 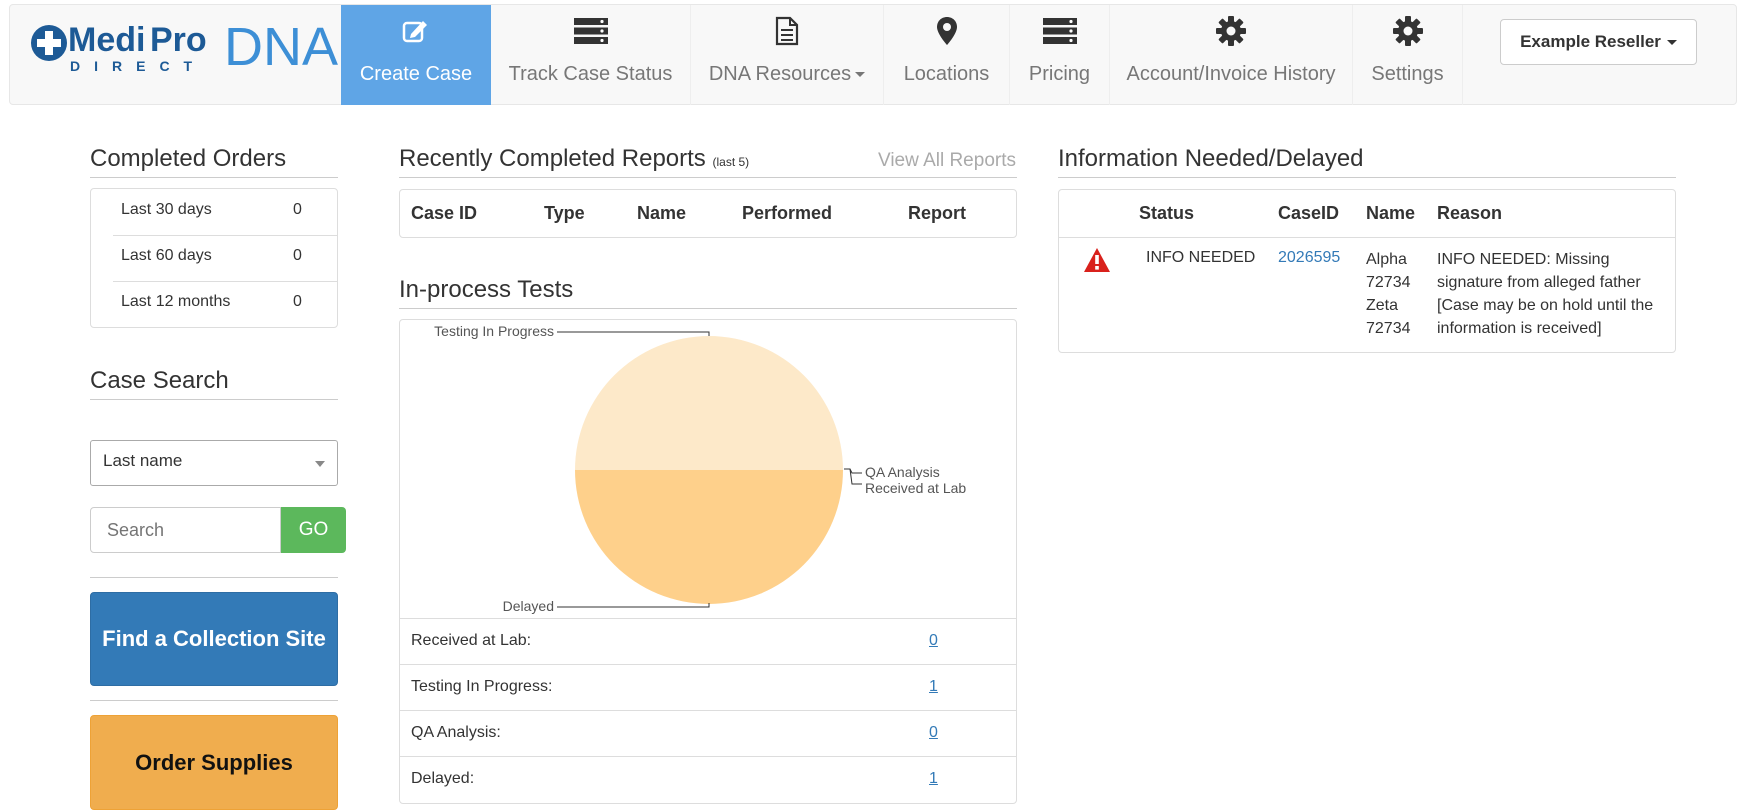 I want to click on case-search-input, so click(x=185, y=530).